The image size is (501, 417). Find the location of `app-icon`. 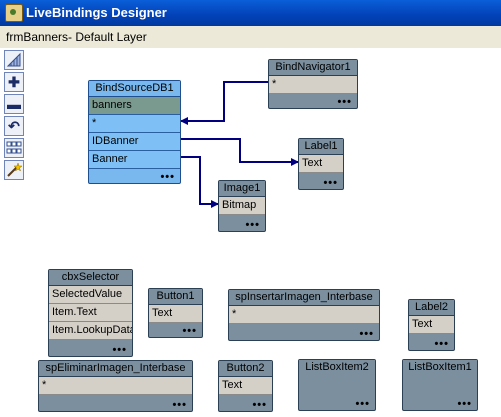

app-icon is located at coordinates (14, 13).